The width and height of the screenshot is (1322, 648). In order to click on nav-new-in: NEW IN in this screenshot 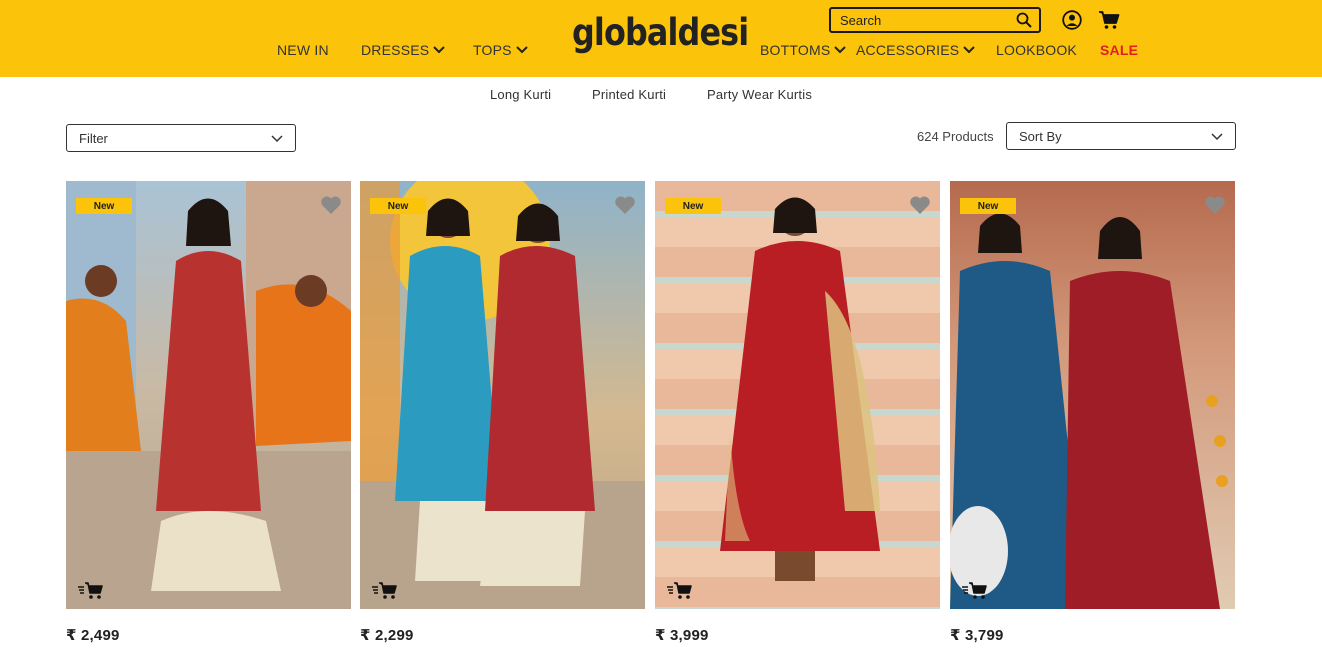, I will do `click(303, 50)`.